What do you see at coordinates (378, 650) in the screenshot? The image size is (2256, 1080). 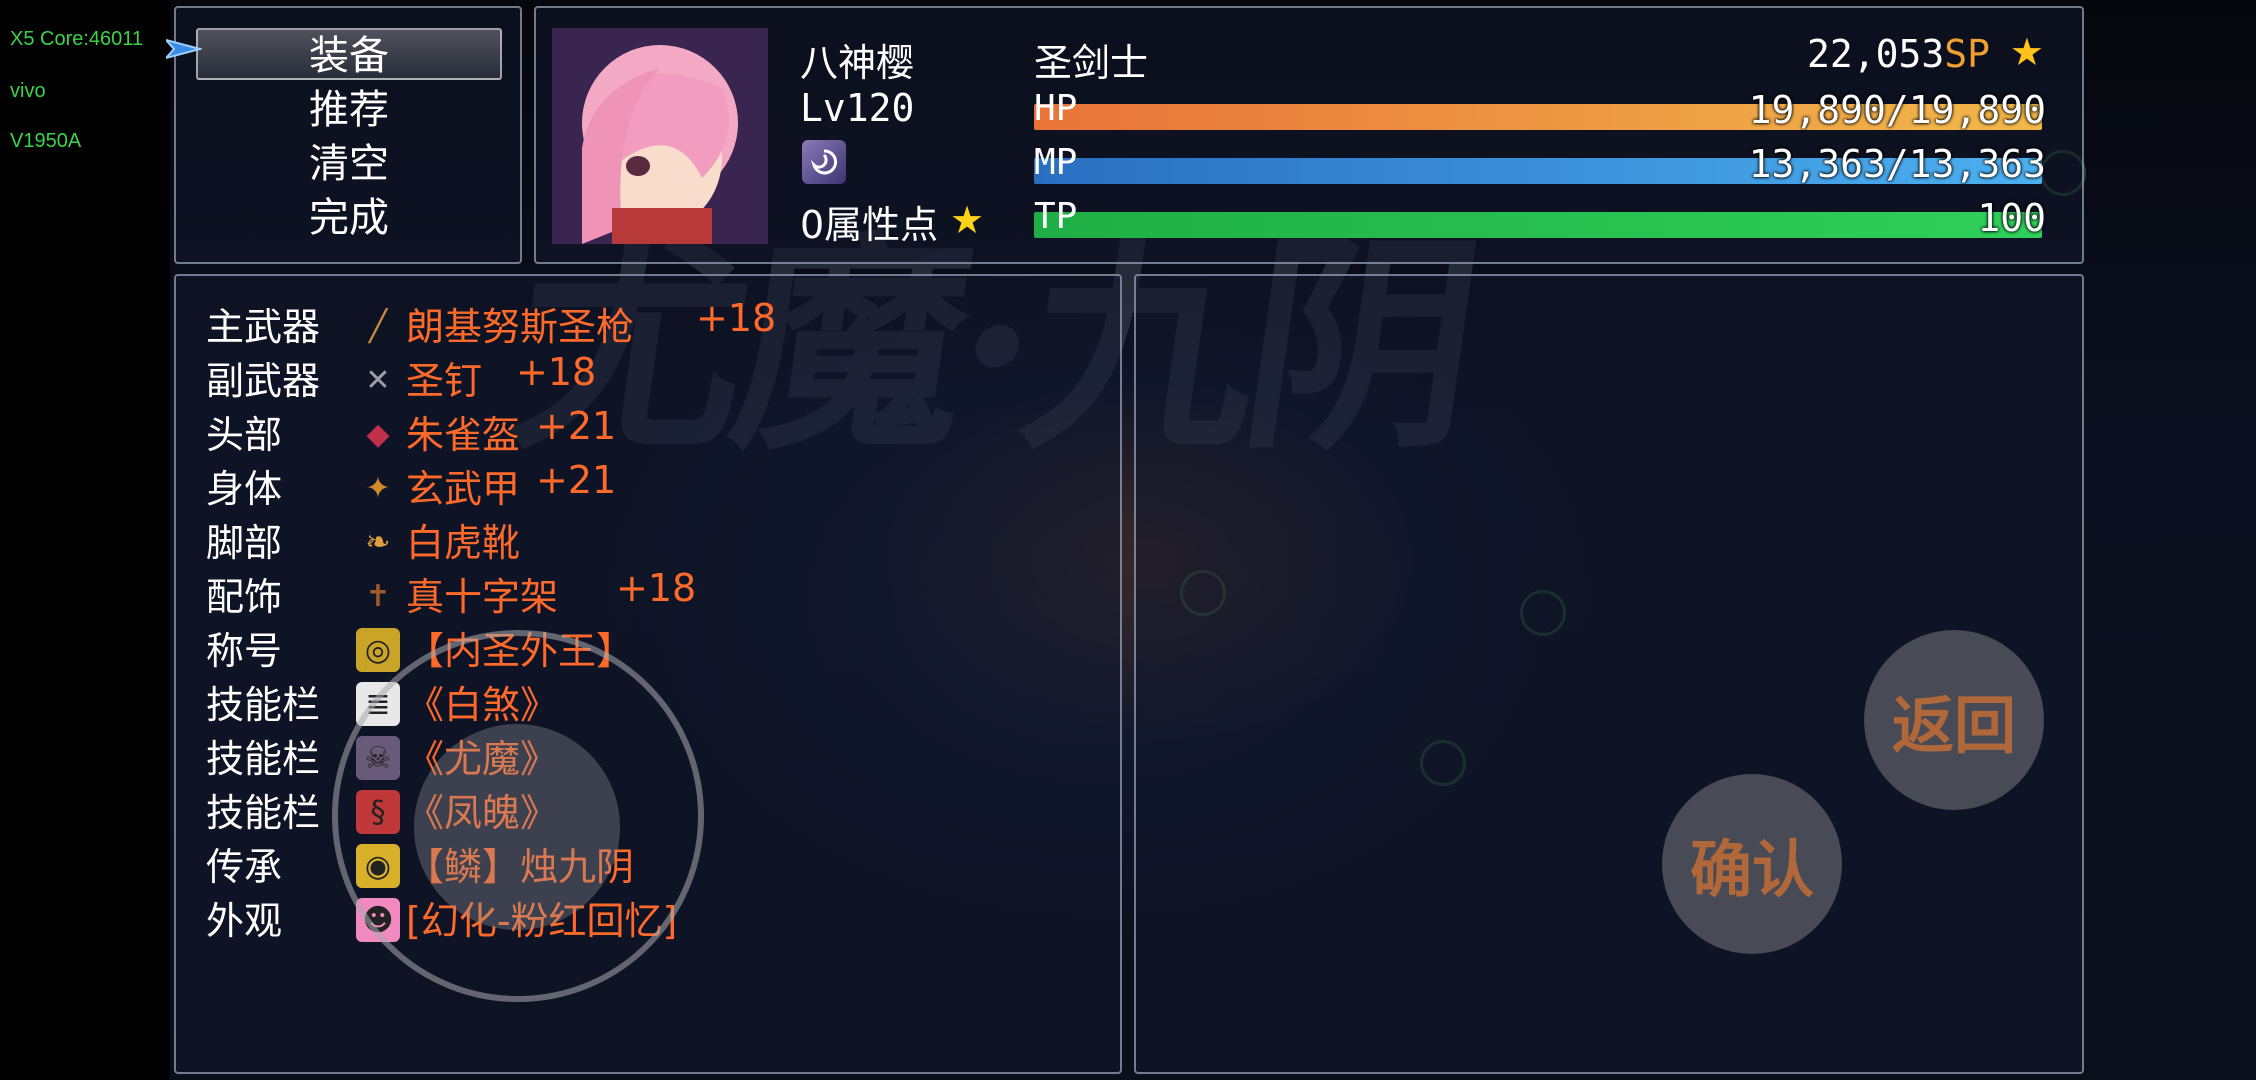 I see `title-badge-icon: ◎` at bounding box center [378, 650].